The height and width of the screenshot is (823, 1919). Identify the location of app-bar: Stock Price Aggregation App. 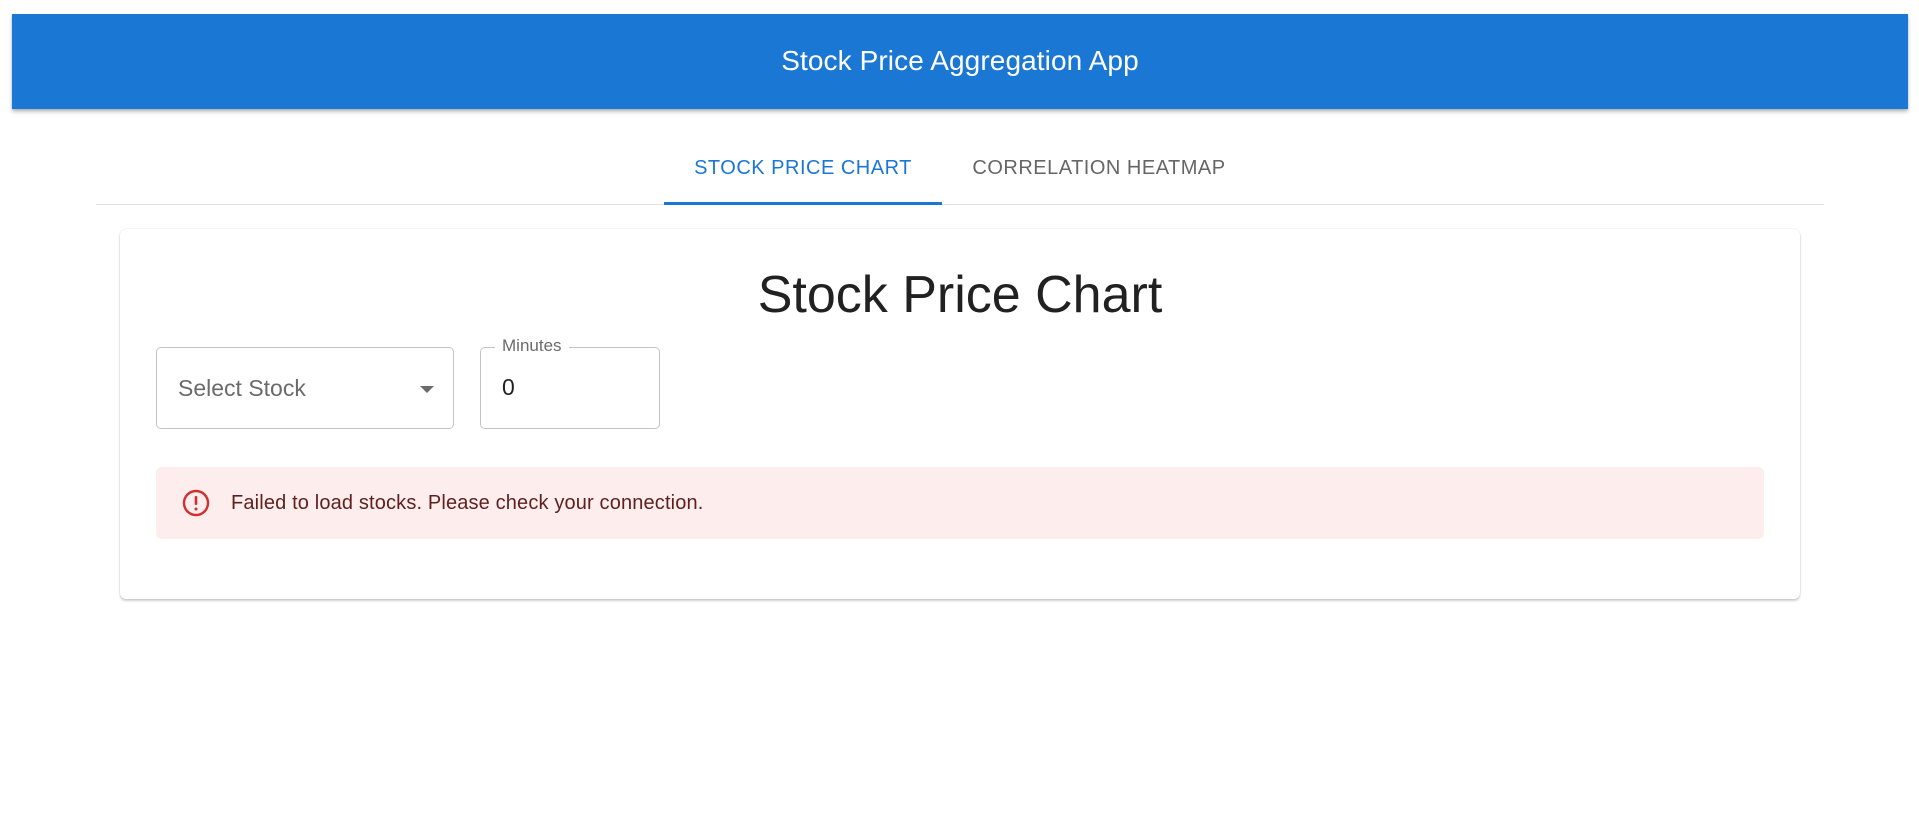
(960, 61).